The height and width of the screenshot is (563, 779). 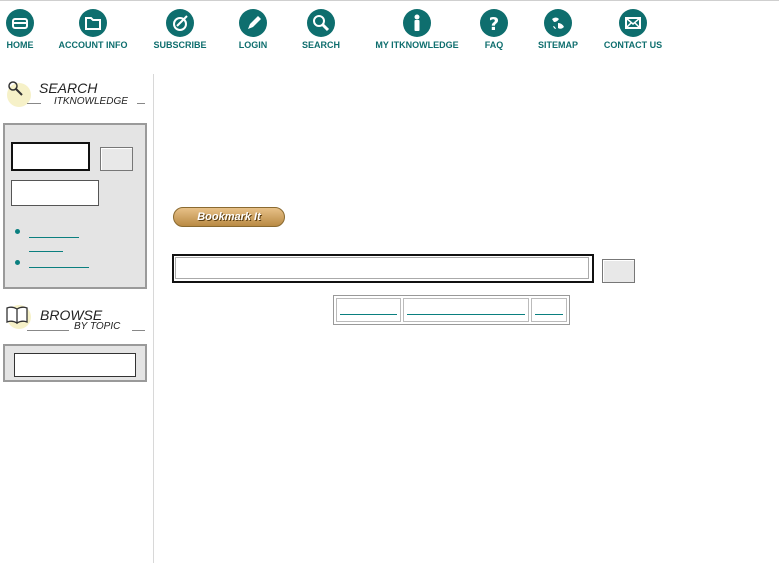 I want to click on search-header-icon, so click(x=19, y=94).